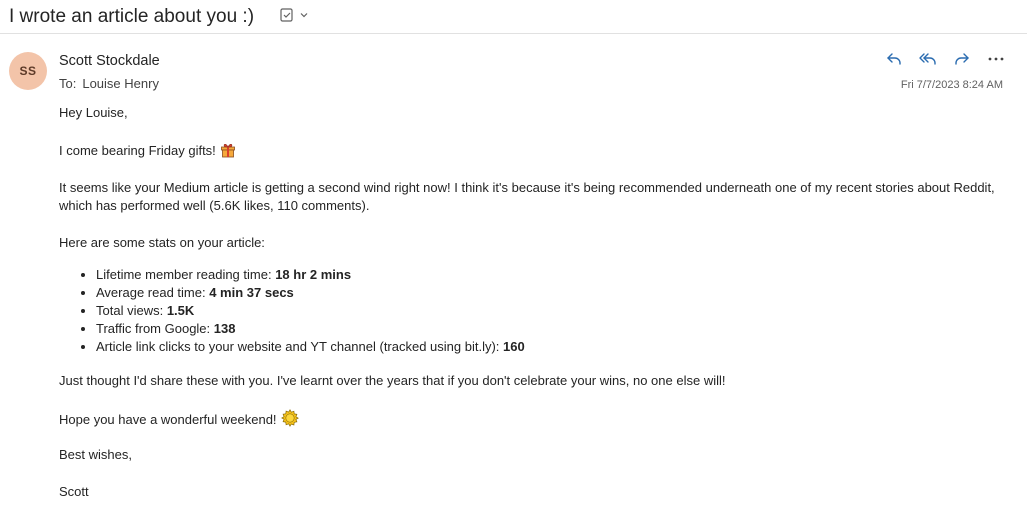  What do you see at coordinates (93, 112) in the screenshot?
I see `greeting: Hey Louise,` at bounding box center [93, 112].